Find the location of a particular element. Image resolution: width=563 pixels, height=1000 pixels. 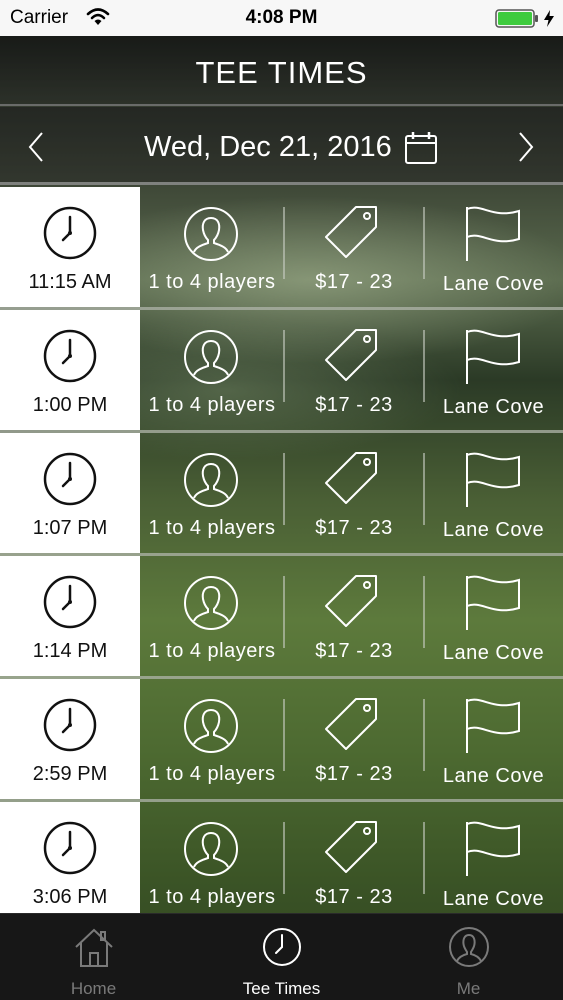

status-time: 4:08 PM is located at coordinates (281, 17).